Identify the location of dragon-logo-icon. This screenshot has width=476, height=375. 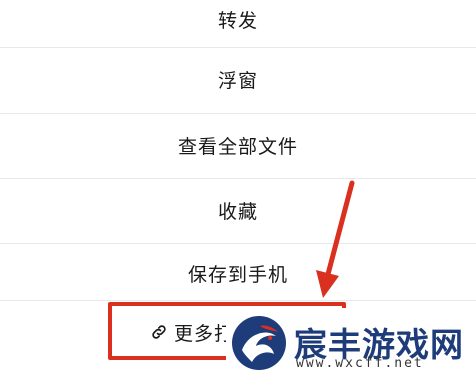
(259, 343).